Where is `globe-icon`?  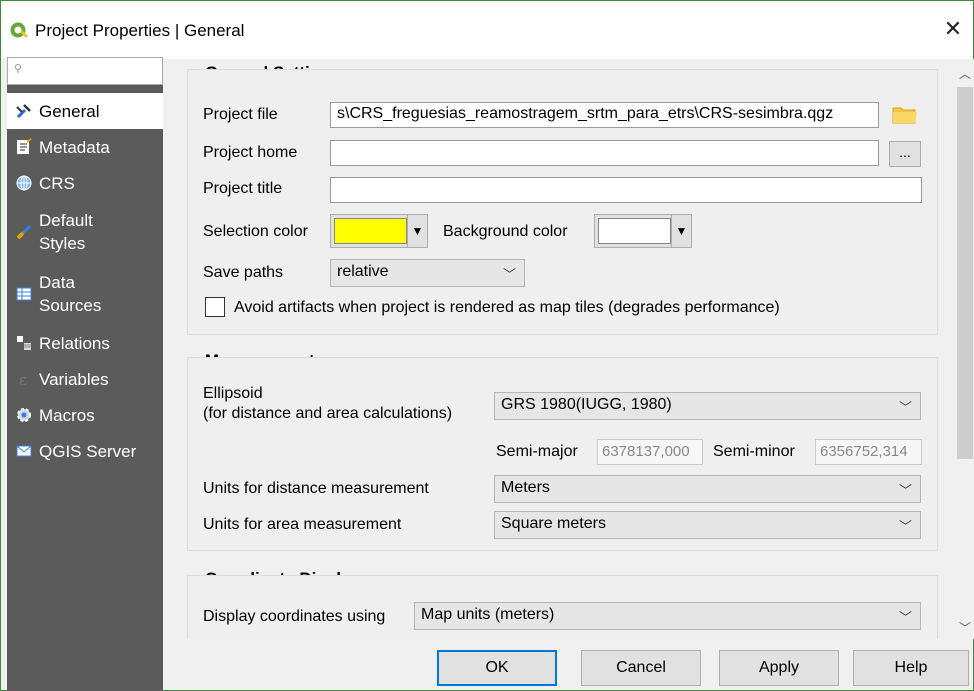 globe-icon is located at coordinates (24, 183).